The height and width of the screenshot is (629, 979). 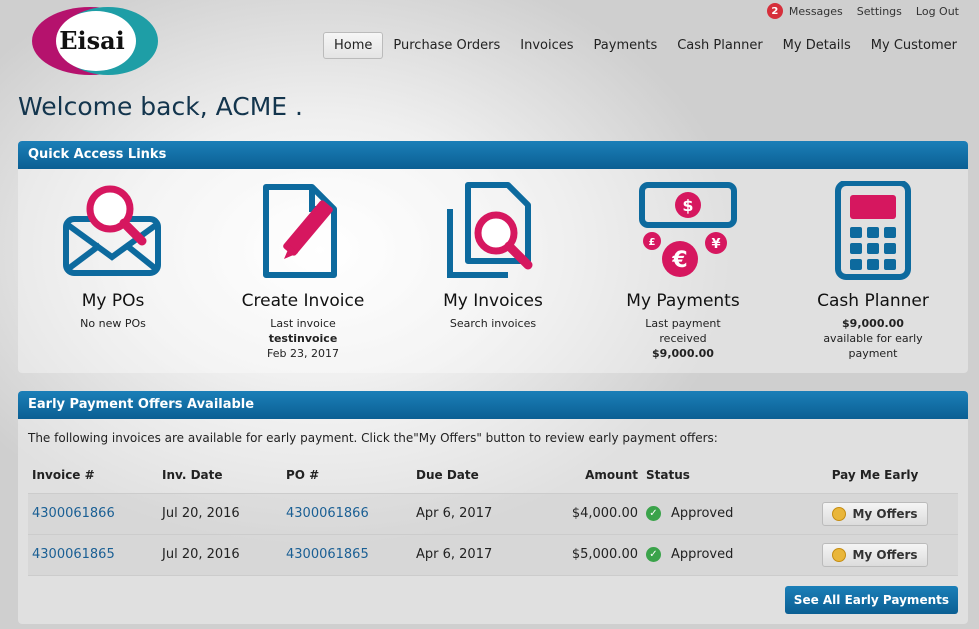 I want to click on last-payment-label: Last payment, so click(x=683, y=323).